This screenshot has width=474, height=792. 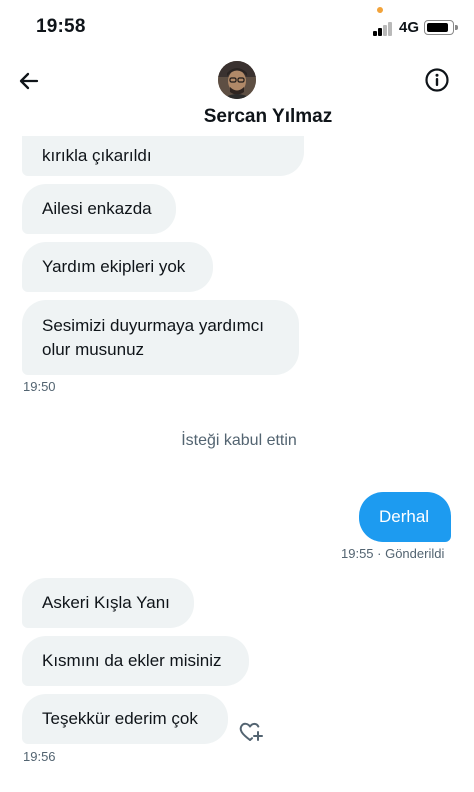 What do you see at coordinates (114, 266) in the screenshot?
I see `message-text: Yardım ekipleri yok` at bounding box center [114, 266].